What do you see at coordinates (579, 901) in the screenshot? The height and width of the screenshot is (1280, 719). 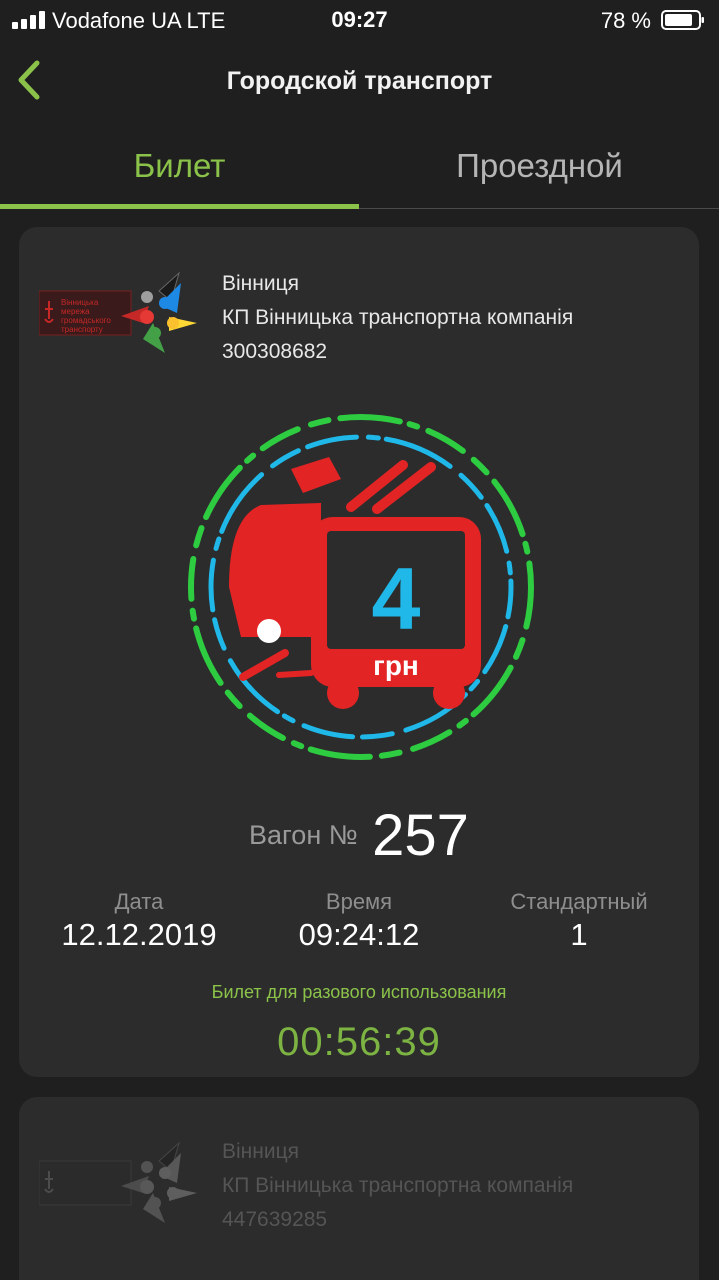 I see `ticket-type-label: Стандартный` at bounding box center [579, 901].